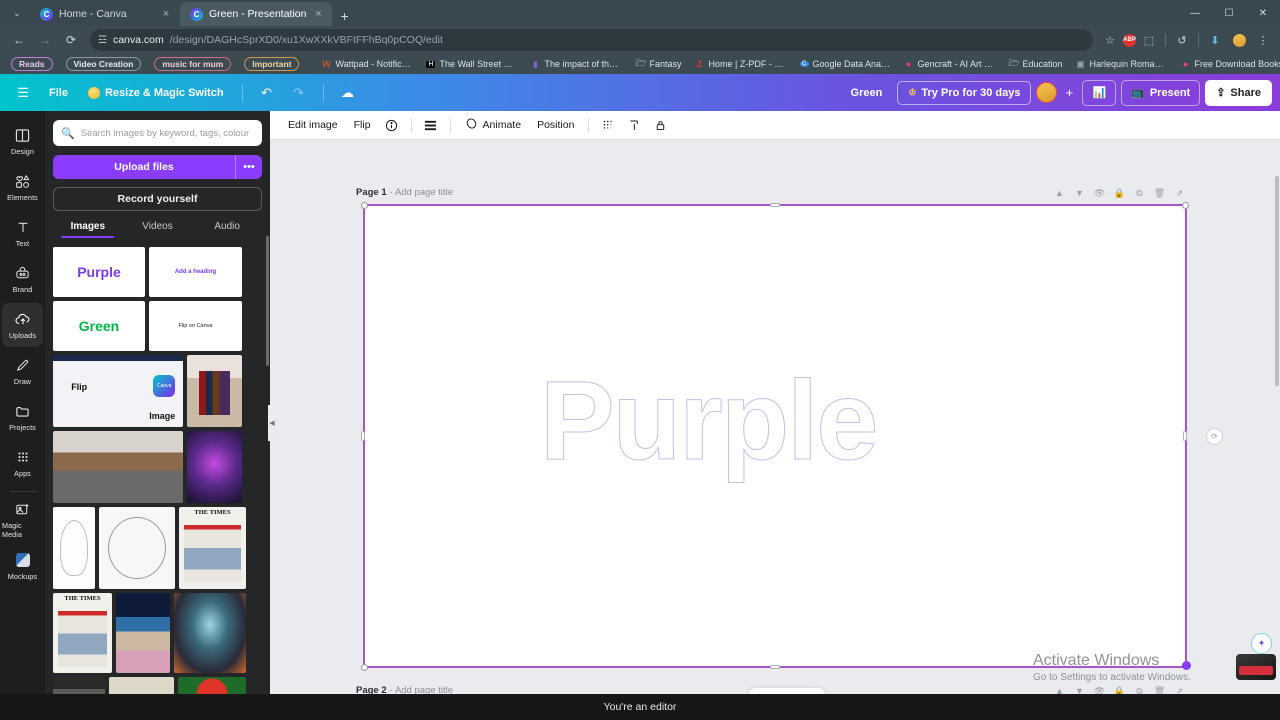 This screenshot has width=1280, height=720. What do you see at coordinates (775, 205) in the screenshot?
I see `resize-handle-top` at bounding box center [775, 205].